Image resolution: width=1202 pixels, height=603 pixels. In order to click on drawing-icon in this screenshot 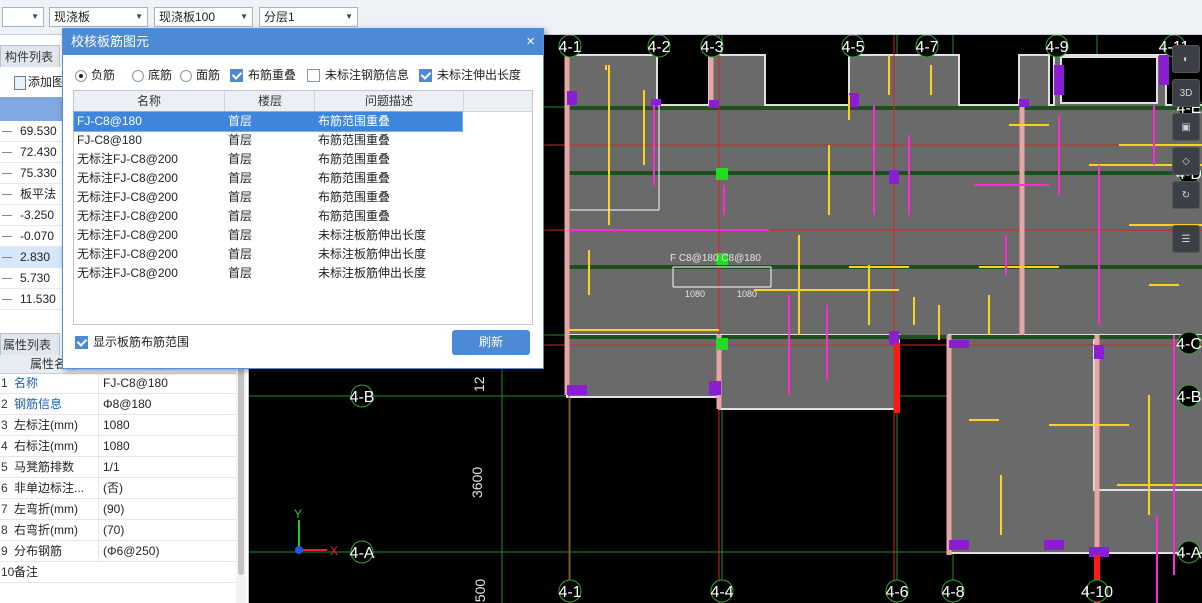, I will do `click(20, 82)`.